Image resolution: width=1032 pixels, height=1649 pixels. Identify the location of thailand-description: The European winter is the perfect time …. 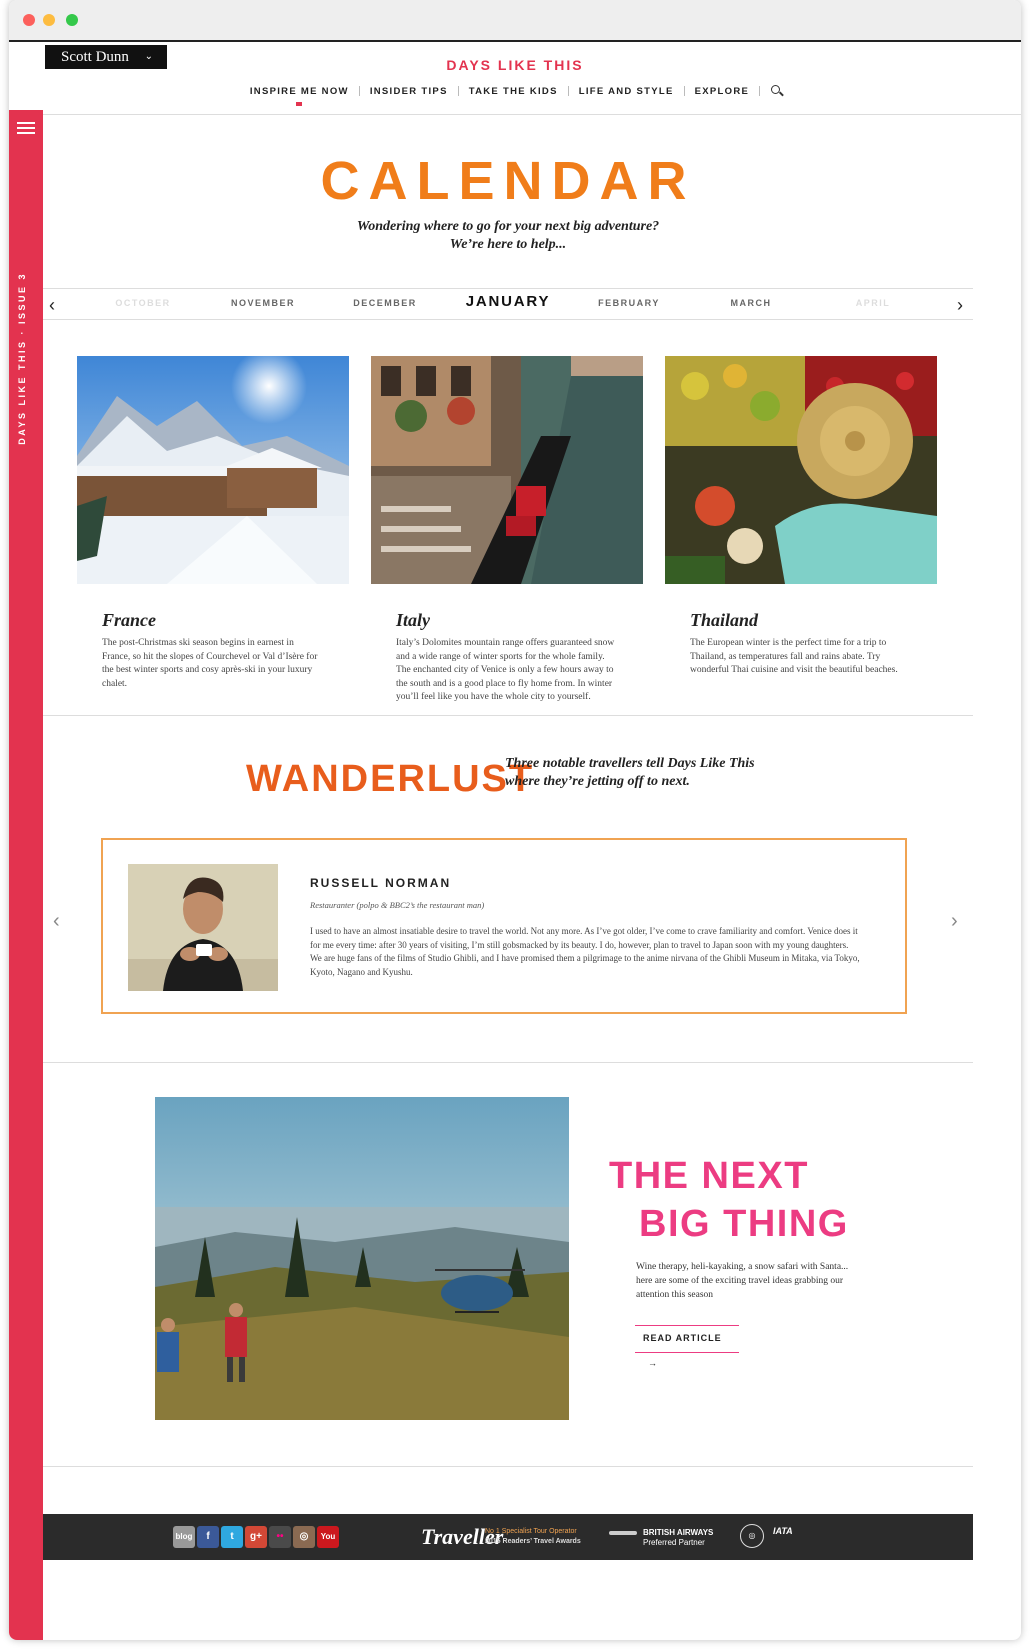
(794, 656).